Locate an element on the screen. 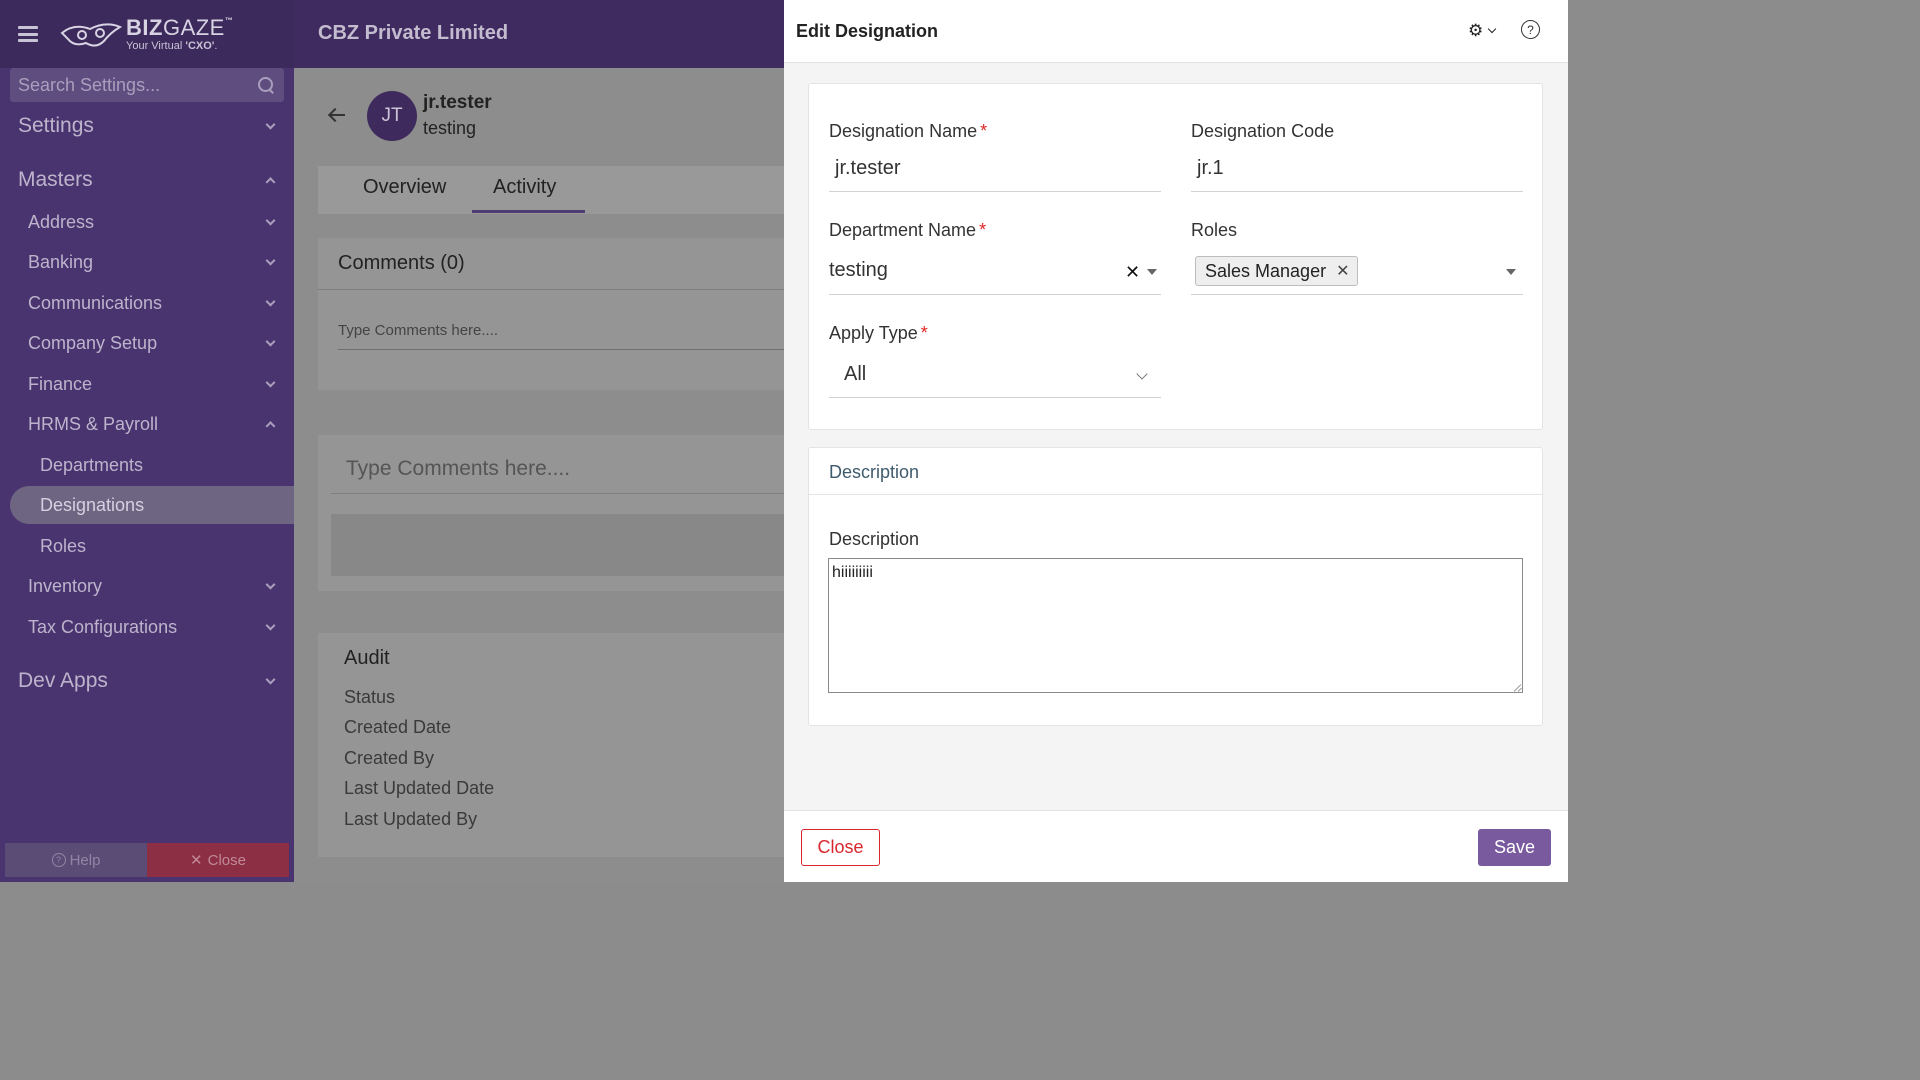  sidebar-item-label: Departments is located at coordinates (92, 464).